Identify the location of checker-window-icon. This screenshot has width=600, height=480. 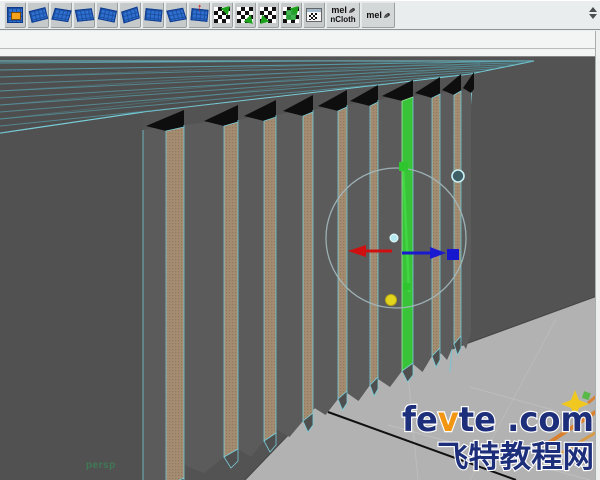
(314, 15).